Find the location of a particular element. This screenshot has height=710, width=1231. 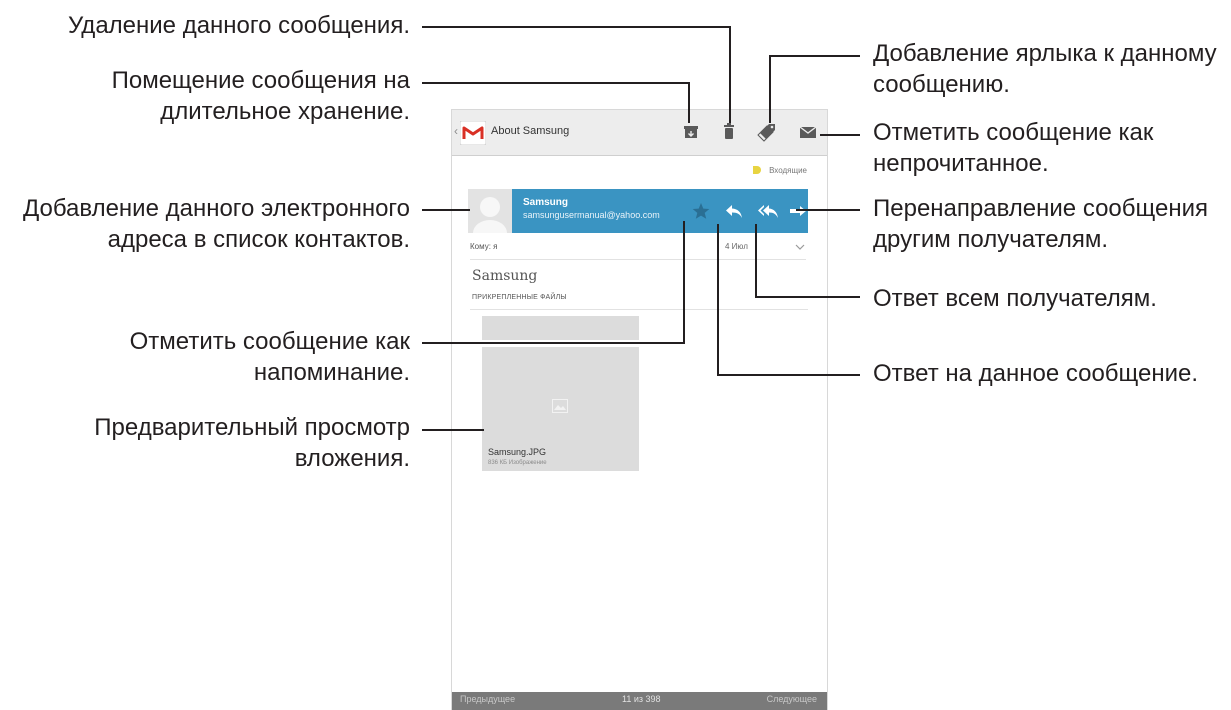

callout-reminder-line-1: Отметить сообщение как is located at coordinates (269, 341).